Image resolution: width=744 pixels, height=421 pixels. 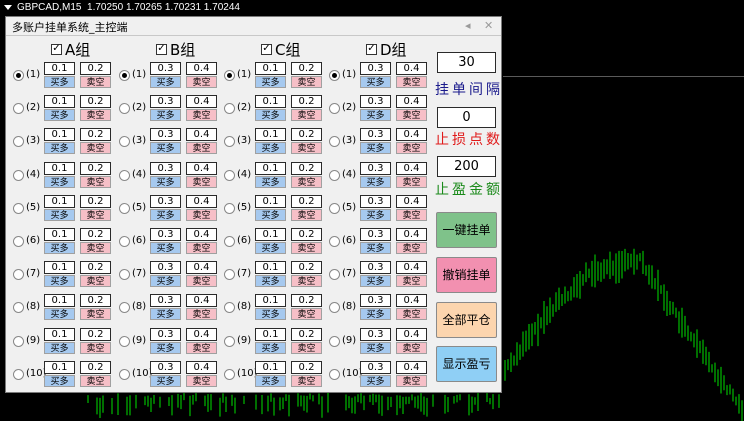 I want to click on stoploss-input: 0, so click(x=466, y=117).